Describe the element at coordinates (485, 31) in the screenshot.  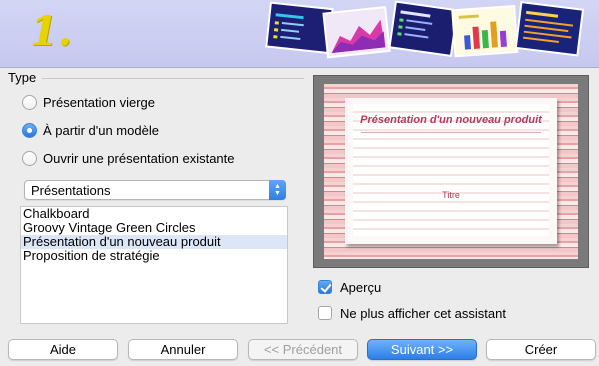
I see `bar-chart-slide-icon` at that location.